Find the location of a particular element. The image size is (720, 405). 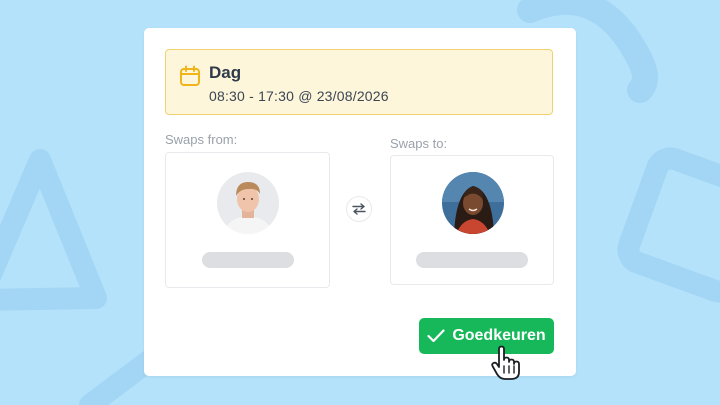

approve-label: Goedkeuren is located at coordinates (499, 335).